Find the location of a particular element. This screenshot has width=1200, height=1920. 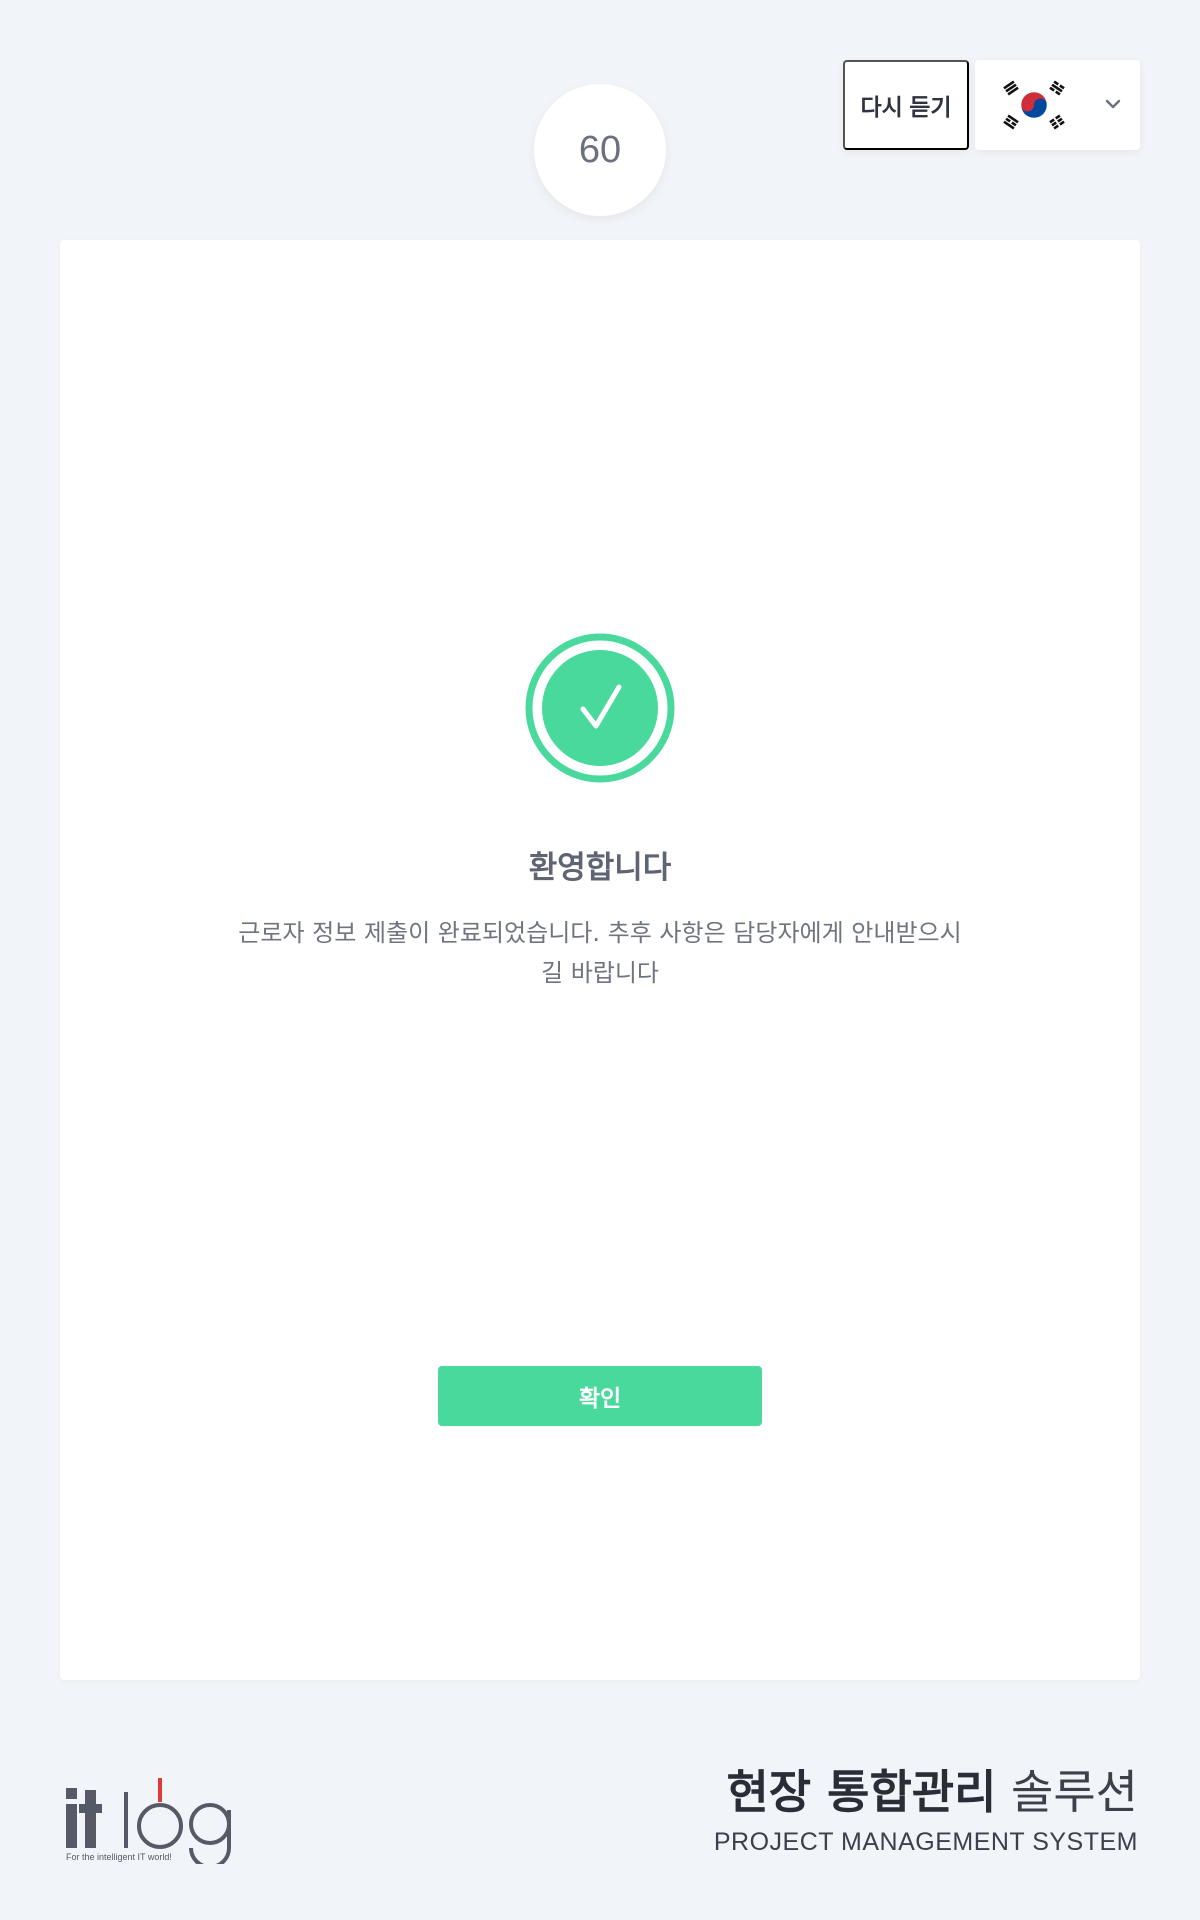

svg-text: For the intelligent IT world! is located at coordinates (119, 1857).